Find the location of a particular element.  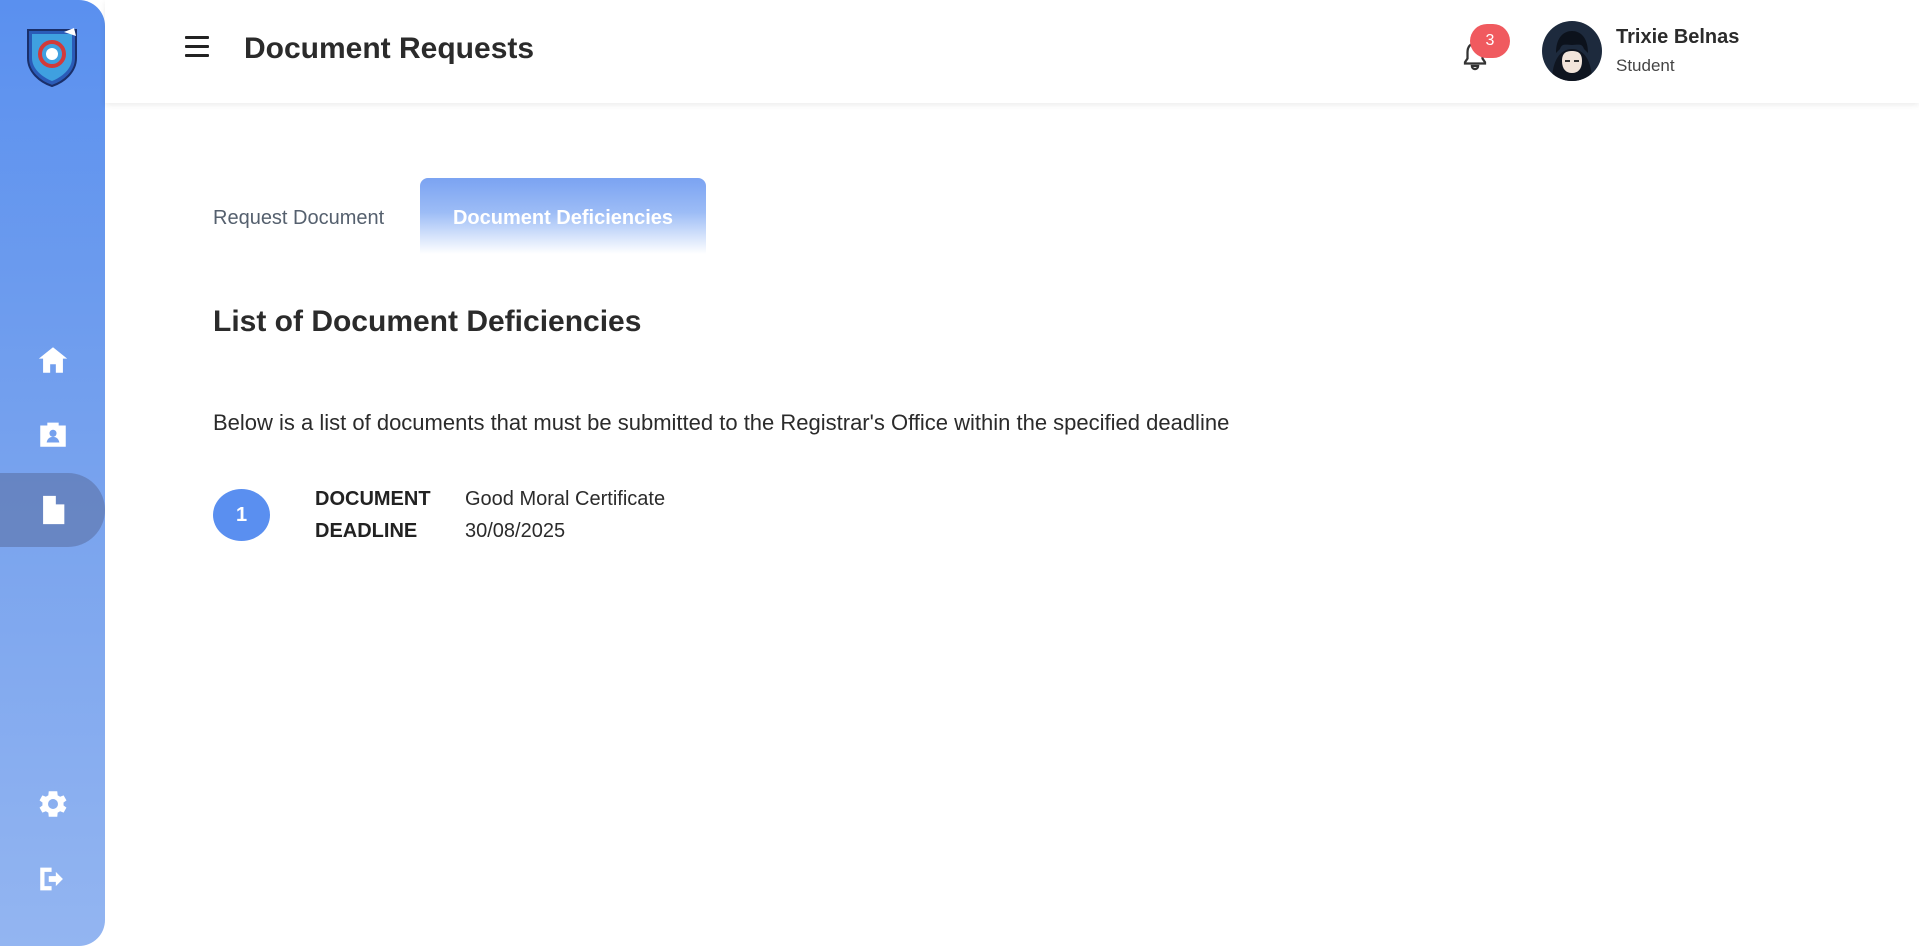

sidebar-item-logout is located at coordinates (52, 879).